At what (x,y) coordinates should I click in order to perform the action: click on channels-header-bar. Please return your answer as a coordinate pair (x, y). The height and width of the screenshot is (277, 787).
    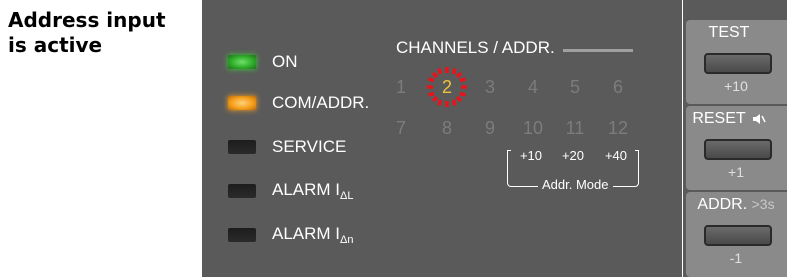
    Looking at the image, I should click on (598, 50).